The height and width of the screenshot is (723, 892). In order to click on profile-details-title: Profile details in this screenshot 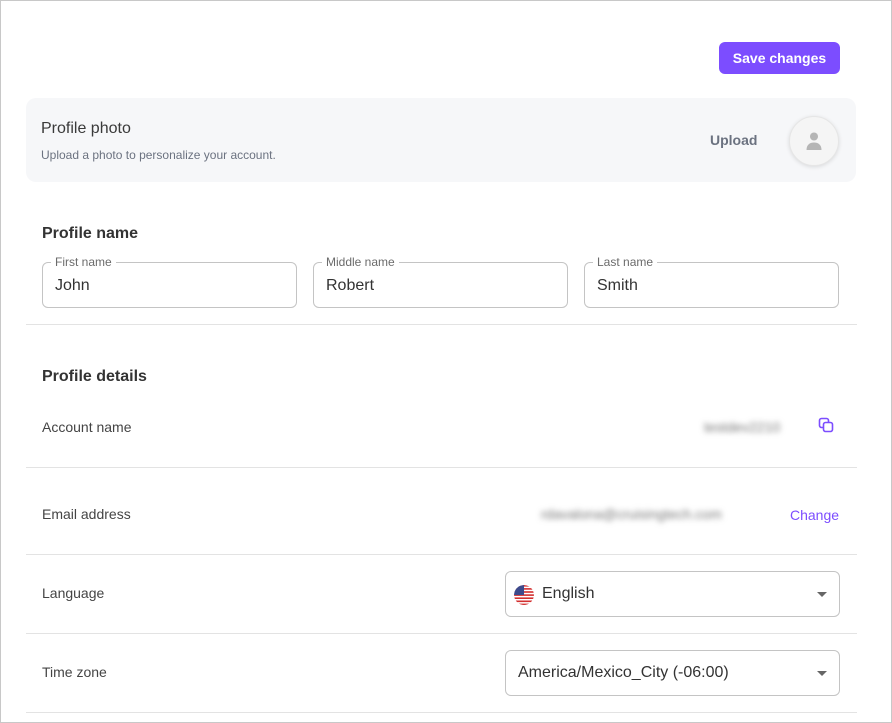, I will do `click(94, 376)`.